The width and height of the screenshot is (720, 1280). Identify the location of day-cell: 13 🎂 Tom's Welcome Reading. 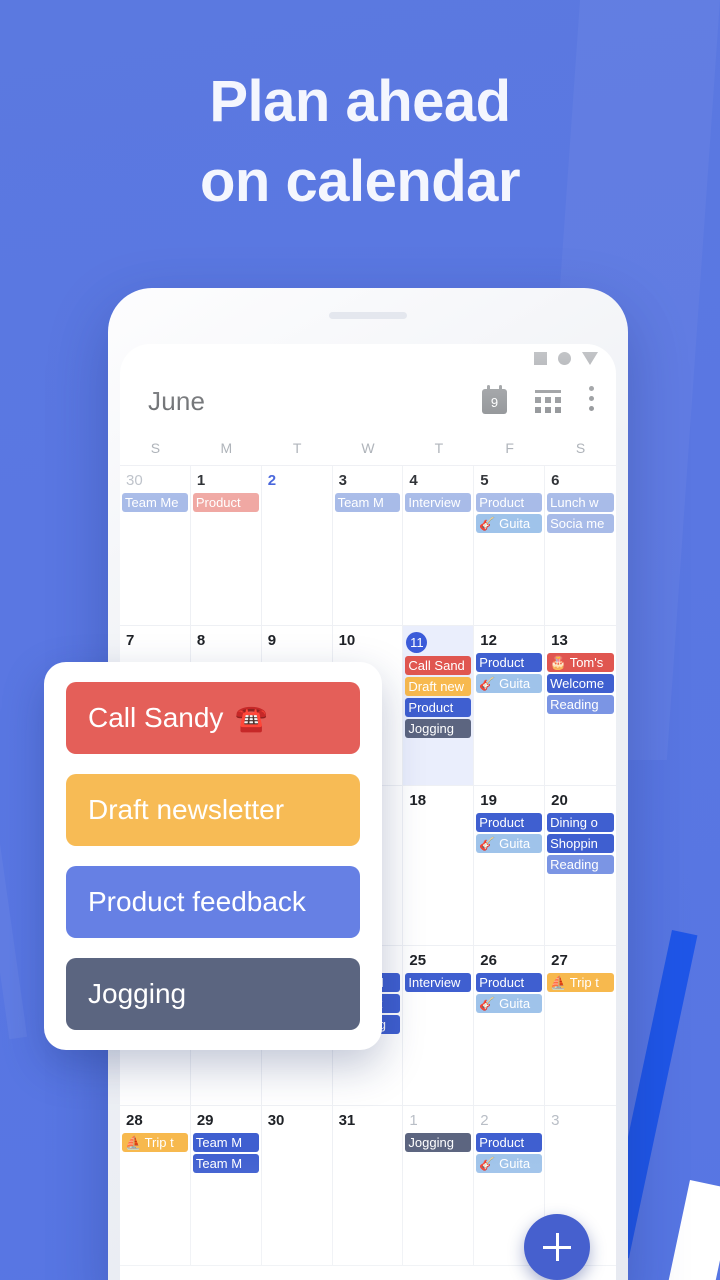
(580, 706).